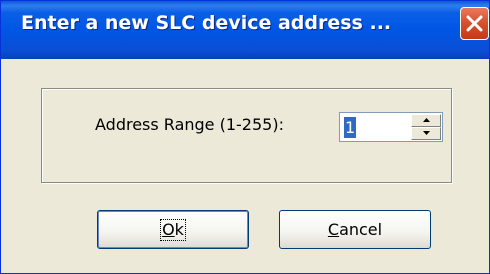  I want to click on cancel-button-label: Cancel, so click(355, 229).